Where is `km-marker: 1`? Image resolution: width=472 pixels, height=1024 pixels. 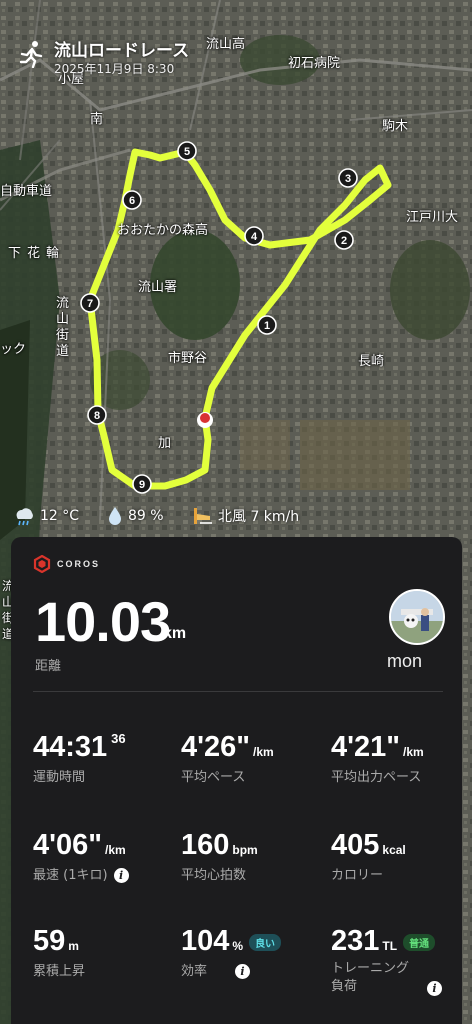 km-marker: 1 is located at coordinates (267, 325).